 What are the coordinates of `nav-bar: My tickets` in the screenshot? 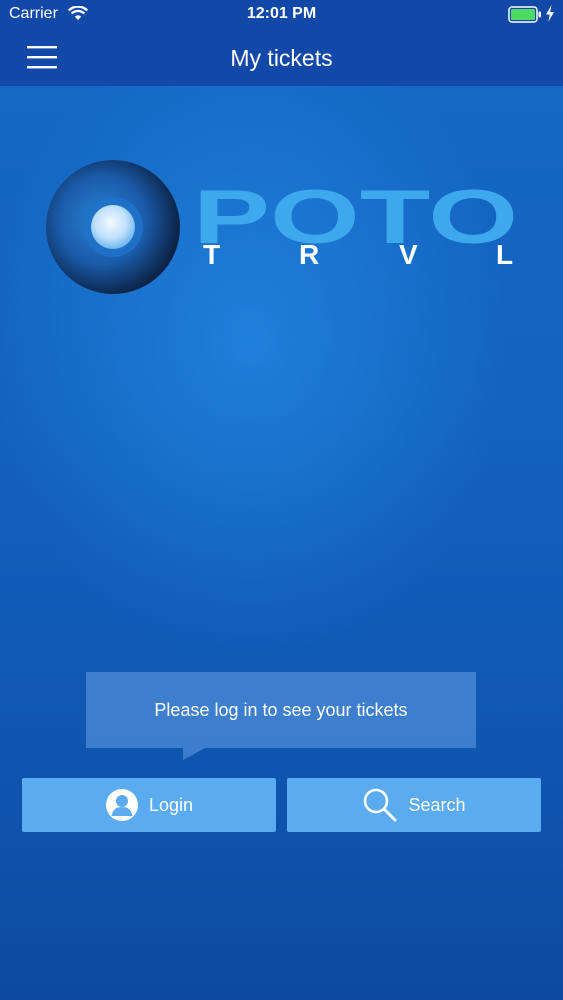 It's located at (281, 58).